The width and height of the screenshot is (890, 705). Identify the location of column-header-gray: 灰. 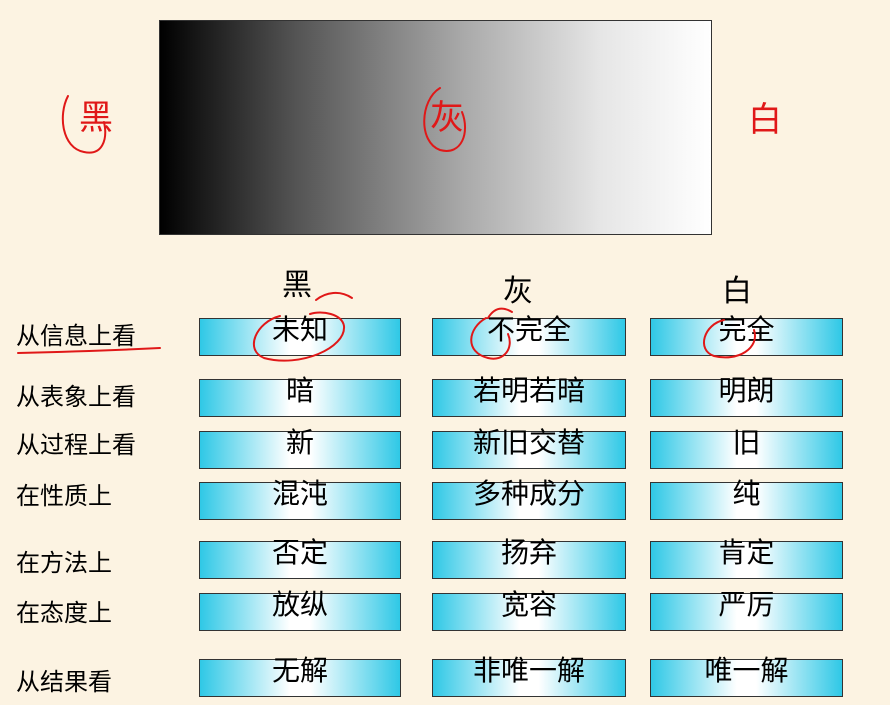
(518, 291).